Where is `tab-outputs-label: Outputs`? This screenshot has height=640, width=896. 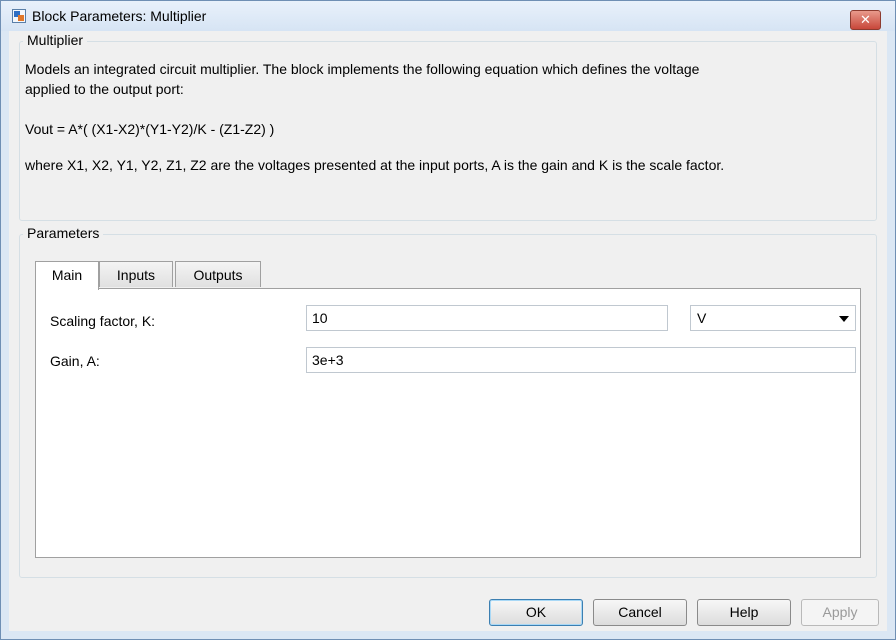 tab-outputs-label: Outputs is located at coordinates (218, 275).